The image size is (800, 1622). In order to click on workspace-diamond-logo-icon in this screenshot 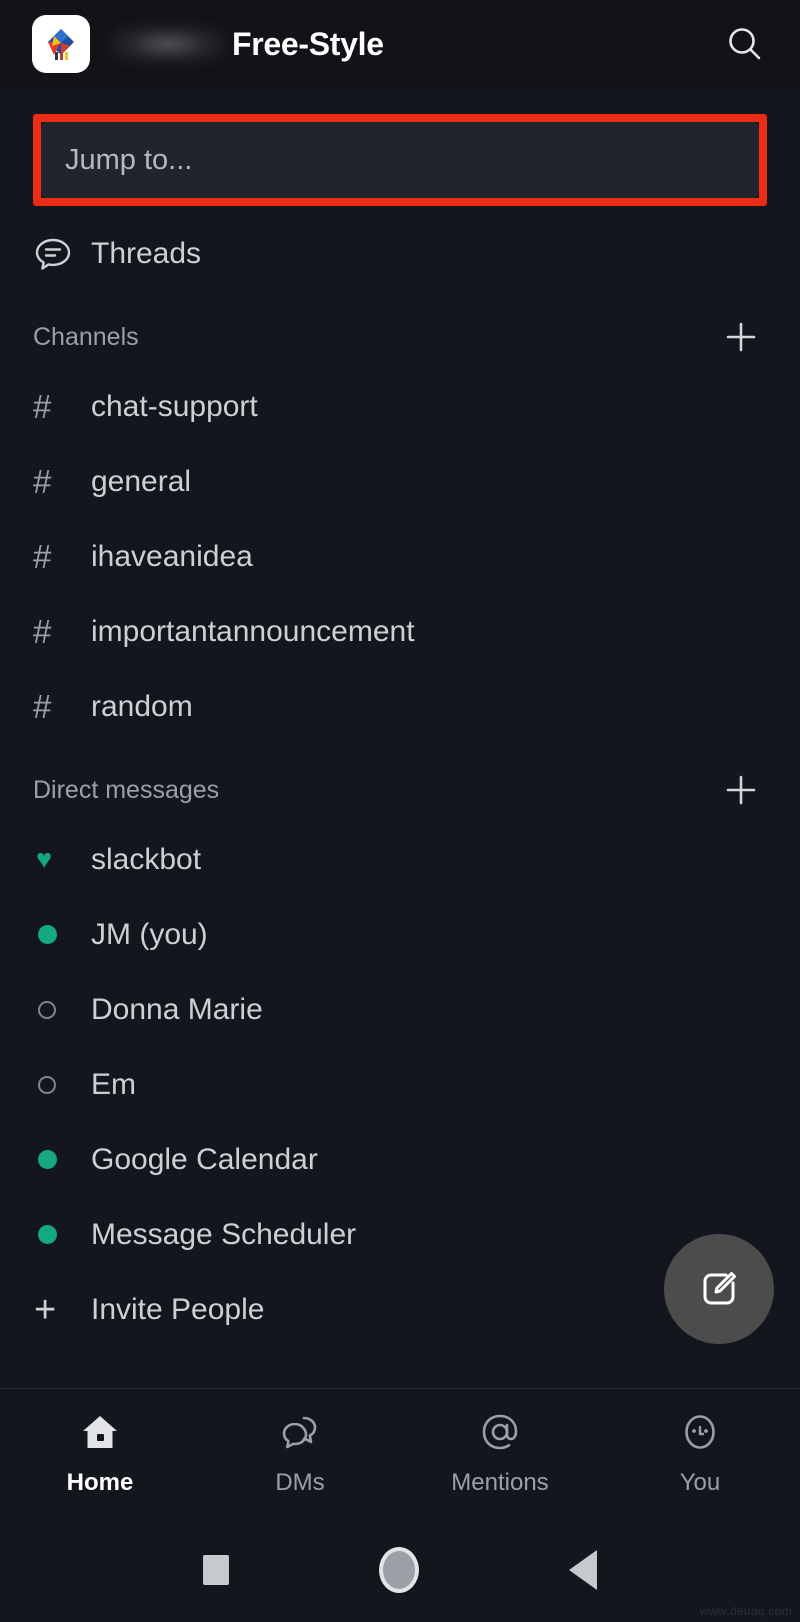, I will do `click(61, 44)`.